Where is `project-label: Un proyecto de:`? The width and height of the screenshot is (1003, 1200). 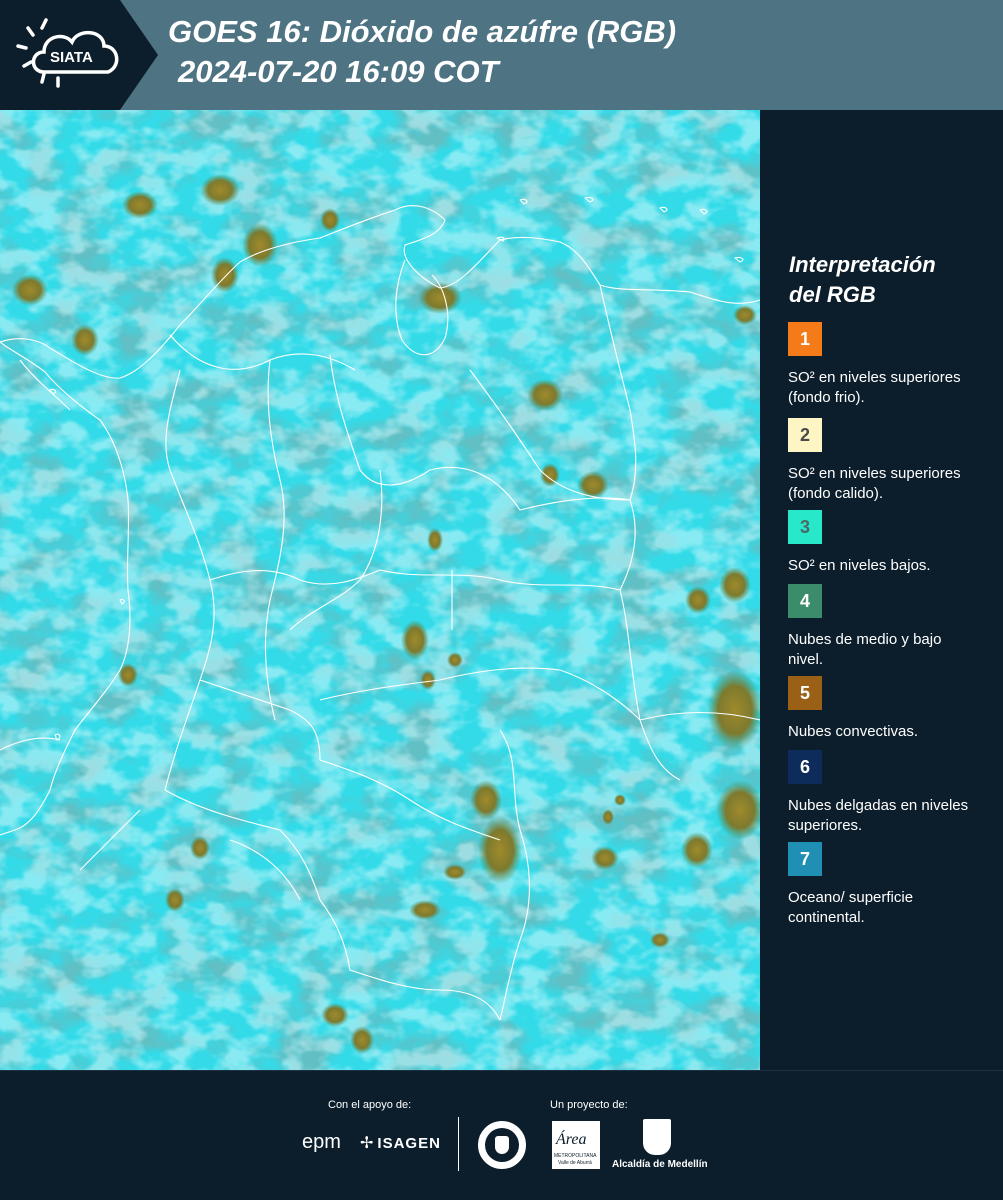
project-label: Un proyecto de: is located at coordinates (589, 1105).